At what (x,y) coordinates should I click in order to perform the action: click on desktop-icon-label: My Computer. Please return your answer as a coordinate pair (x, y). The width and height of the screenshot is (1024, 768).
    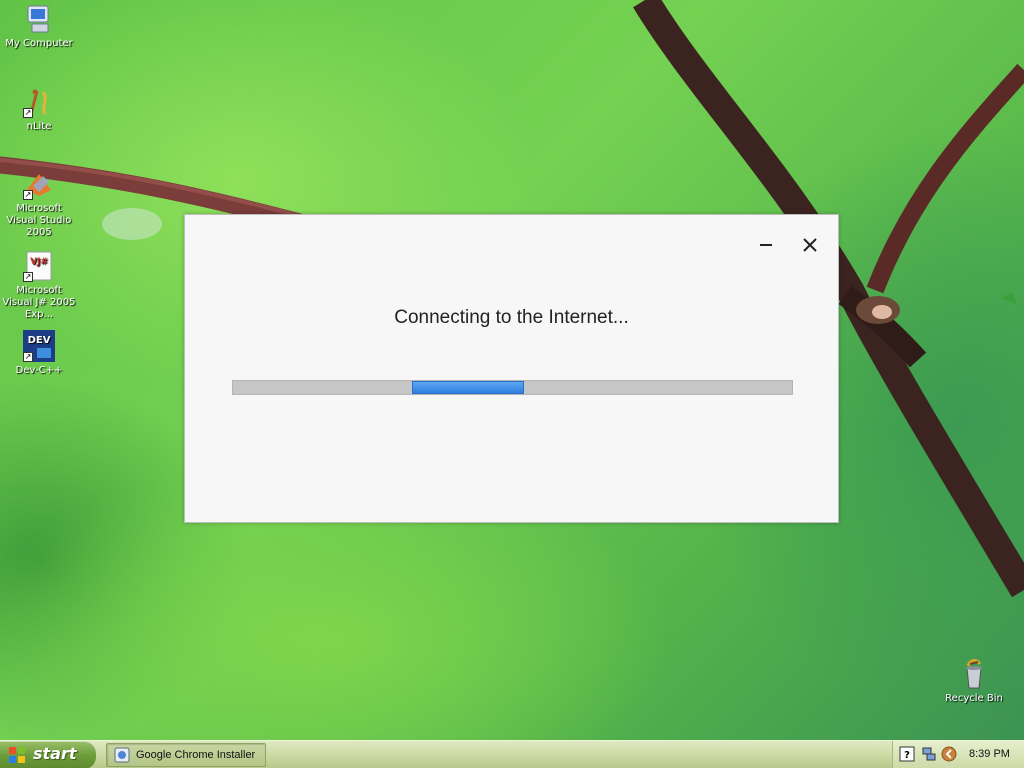
    Looking at the image, I should click on (39, 43).